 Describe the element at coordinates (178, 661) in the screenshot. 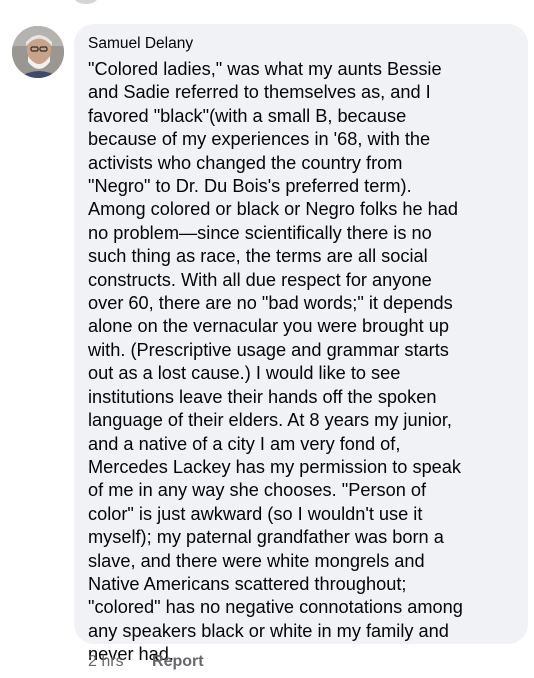

I see `report-button: Report` at that location.